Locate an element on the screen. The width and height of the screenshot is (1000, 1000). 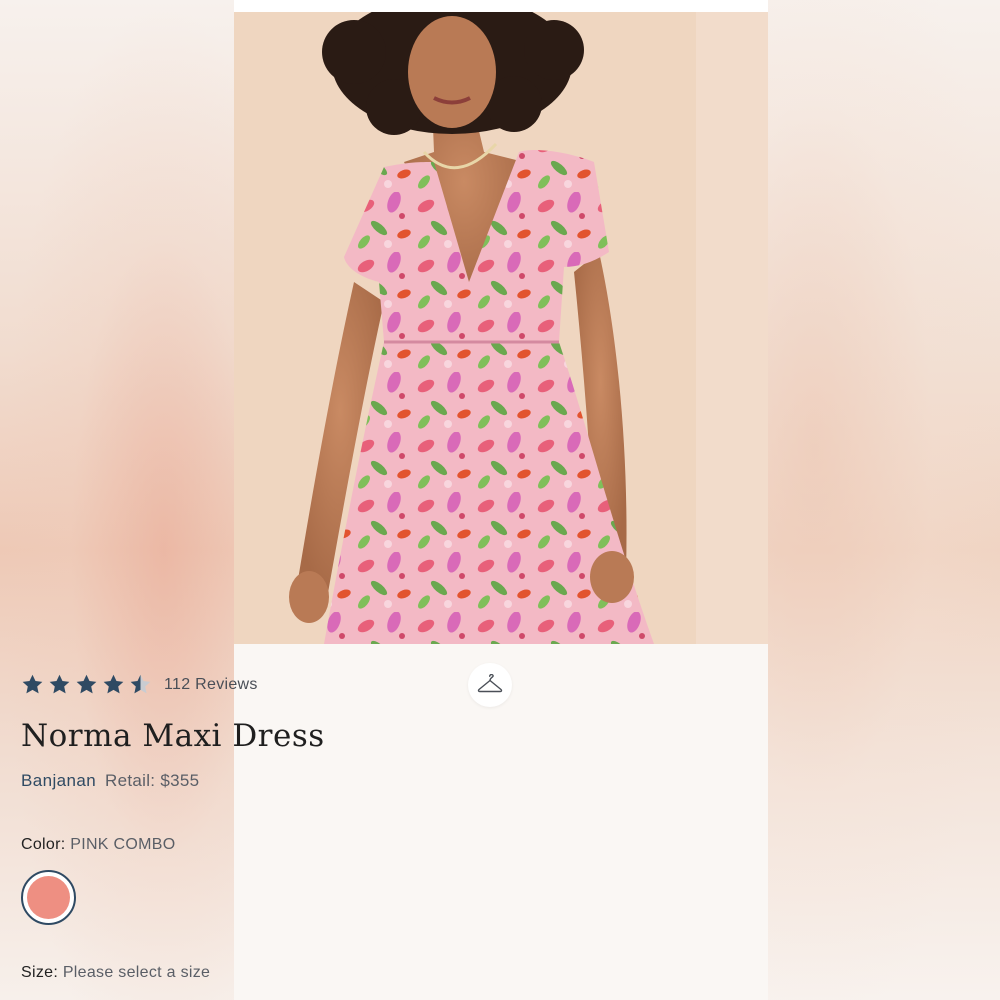
reviews-link: 112 Reviews is located at coordinates (211, 685).